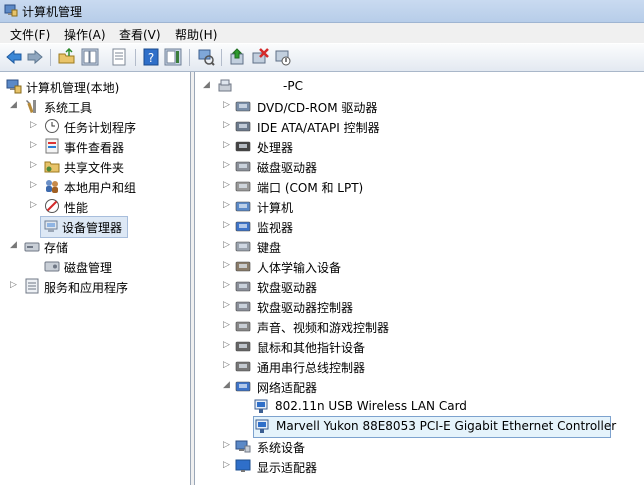 Image resolution: width=644 pixels, height=485 pixels. I want to click on show-hide-tree-icon, so click(90, 57).